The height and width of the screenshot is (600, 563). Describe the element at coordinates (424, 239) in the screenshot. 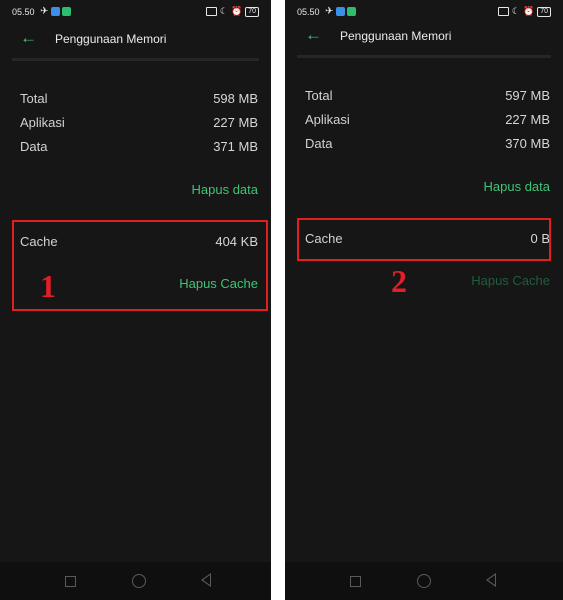

I see `highlight-box` at that location.